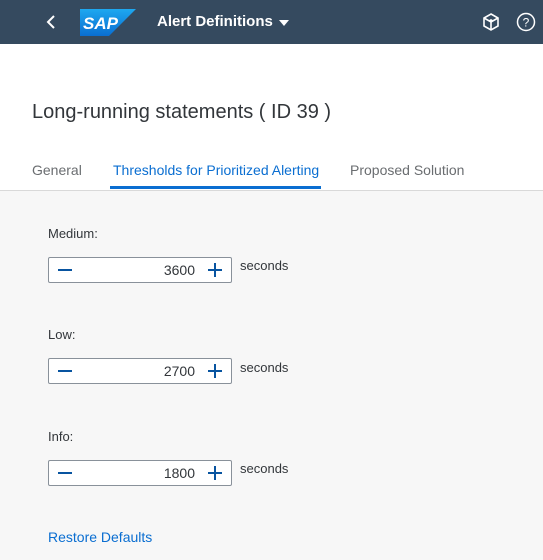 Image resolution: width=543 pixels, height=560 pixels. I want to click on caret-down-icon, so click(283, 22).